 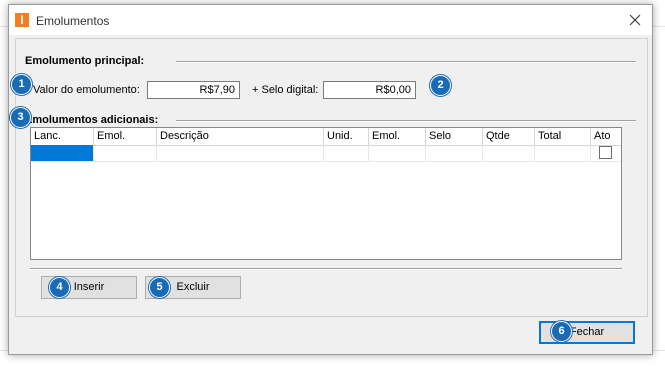 What do you see at coordinates (285, 90) in the screenshot?
I see `selo-digital-label: + Selo digital:` at bounding box center [285, 90].